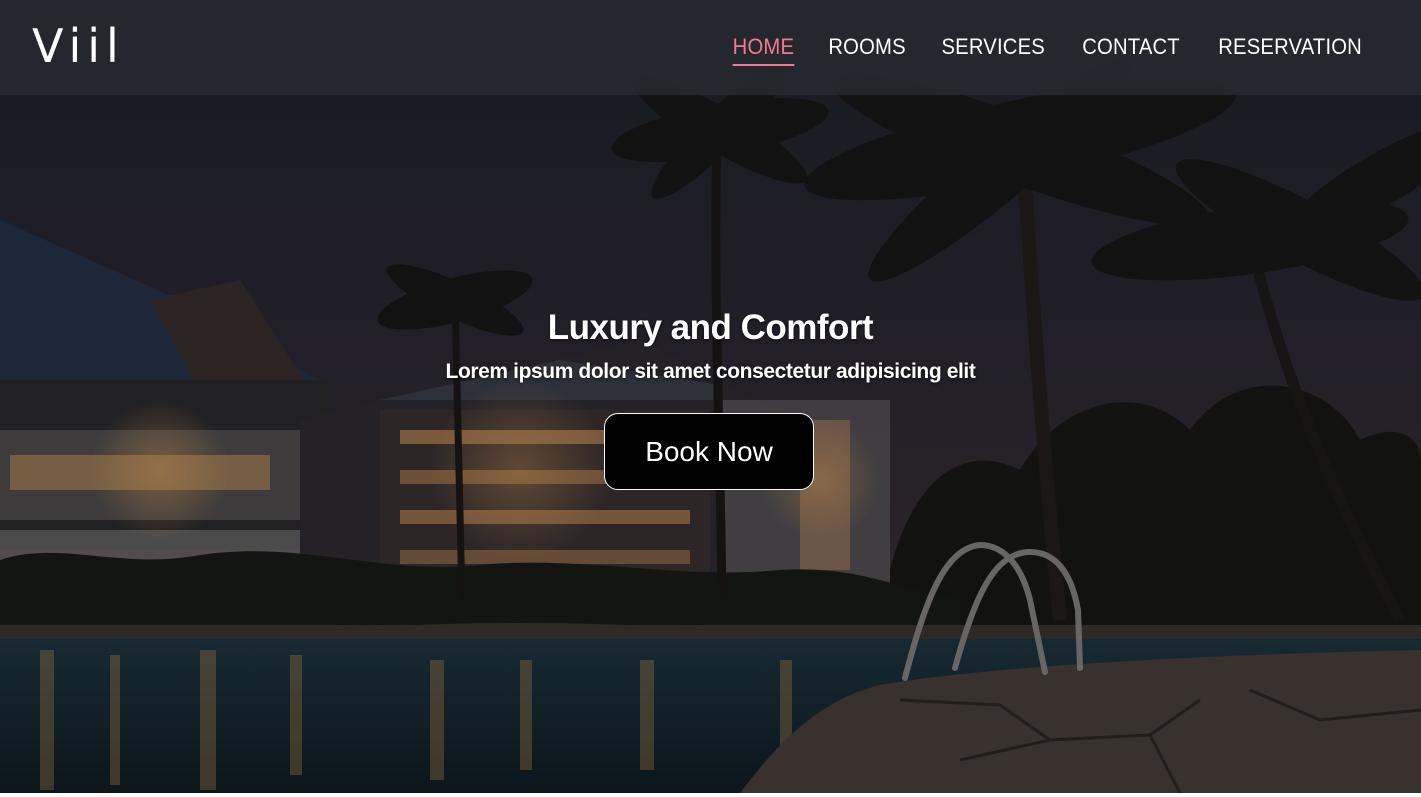 Image resolution: width=1421 pixels, height=797 pixels. I want to click on site-logo: Viil, so click(78, 46).